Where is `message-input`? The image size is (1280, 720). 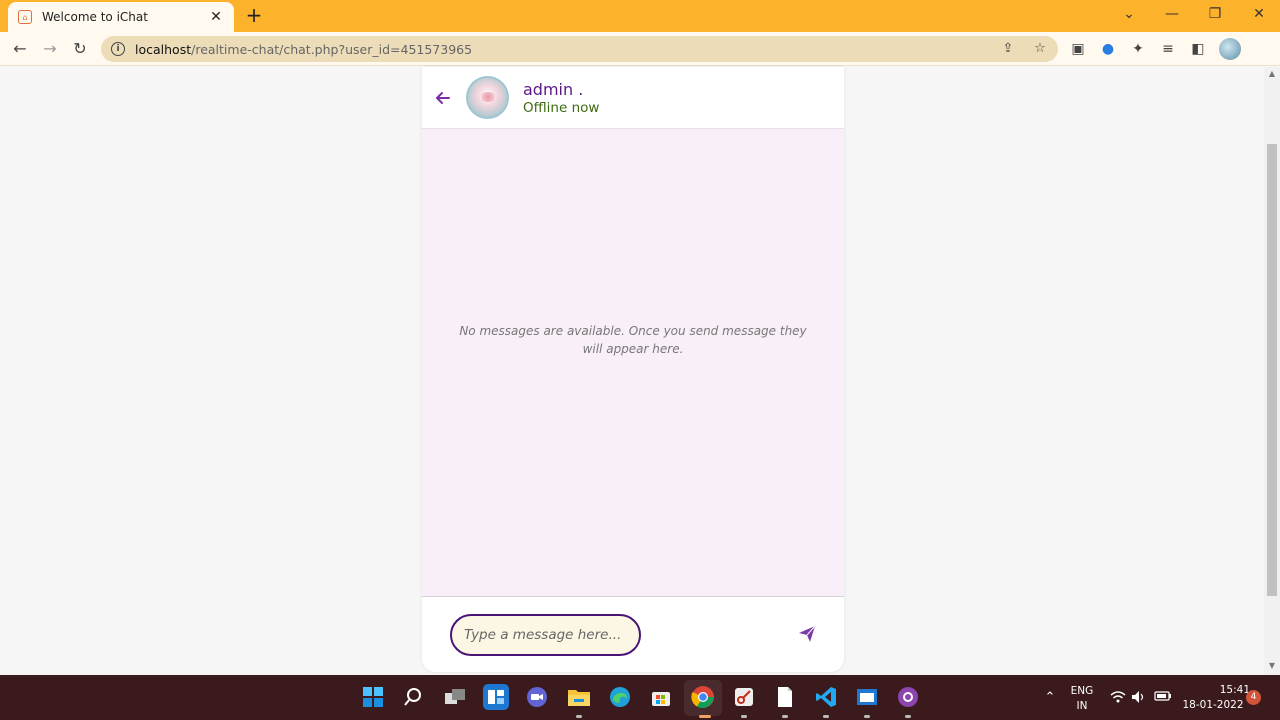 message-input is located at coordinates (545, 635).